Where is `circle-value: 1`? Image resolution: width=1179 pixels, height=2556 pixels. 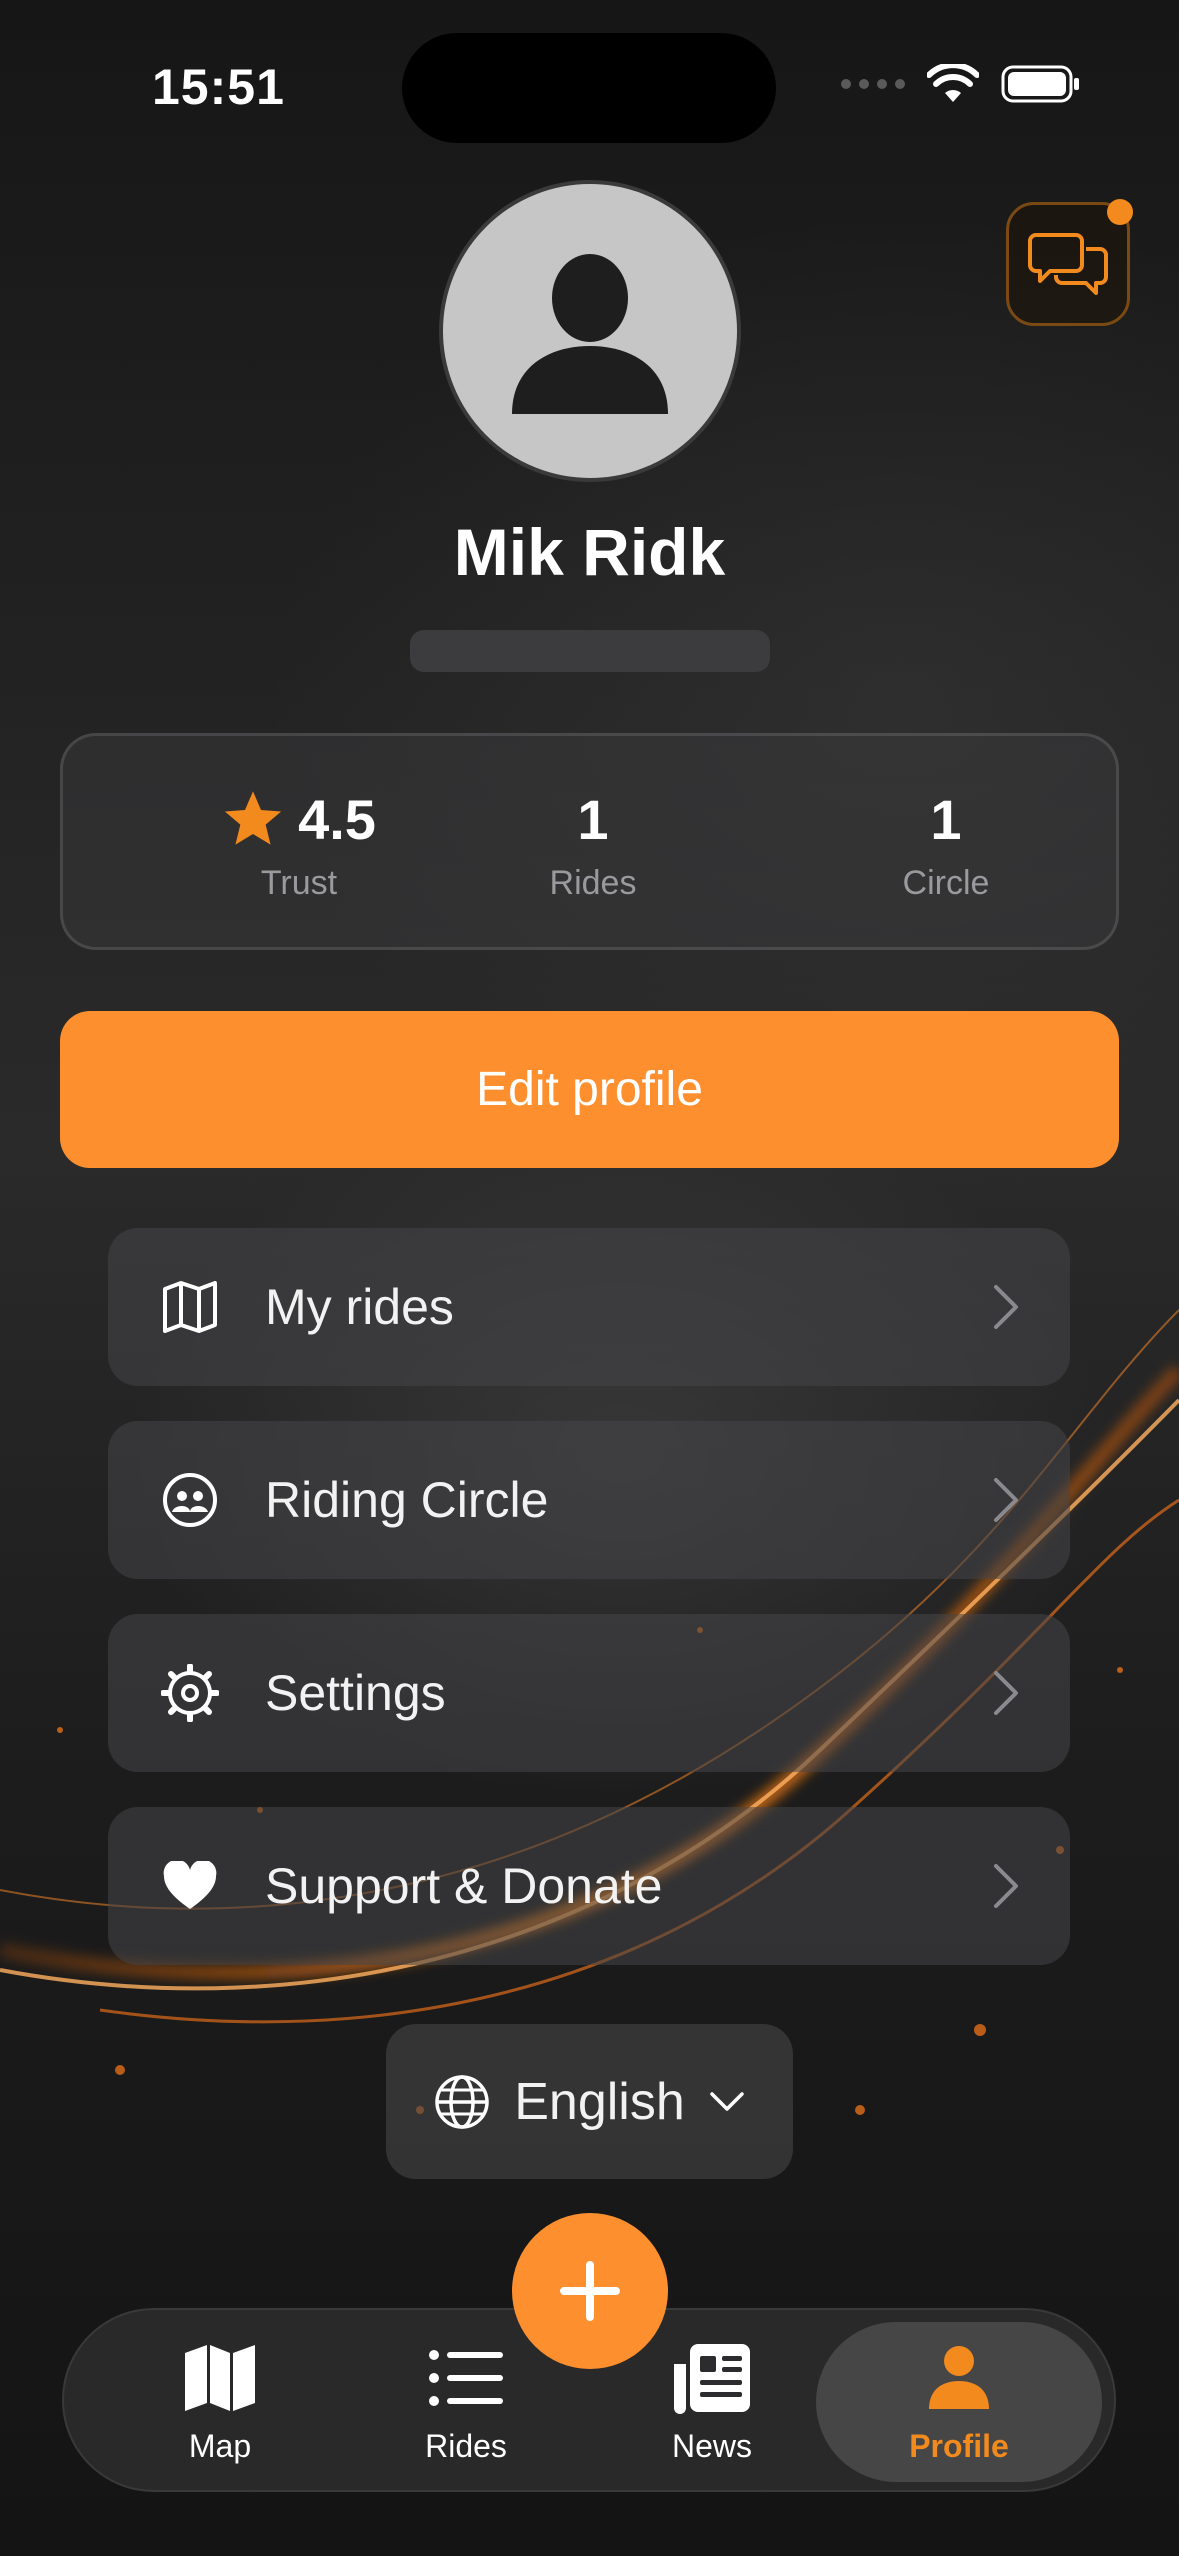
circle-value: 1 is located at coordinates (946, 819).